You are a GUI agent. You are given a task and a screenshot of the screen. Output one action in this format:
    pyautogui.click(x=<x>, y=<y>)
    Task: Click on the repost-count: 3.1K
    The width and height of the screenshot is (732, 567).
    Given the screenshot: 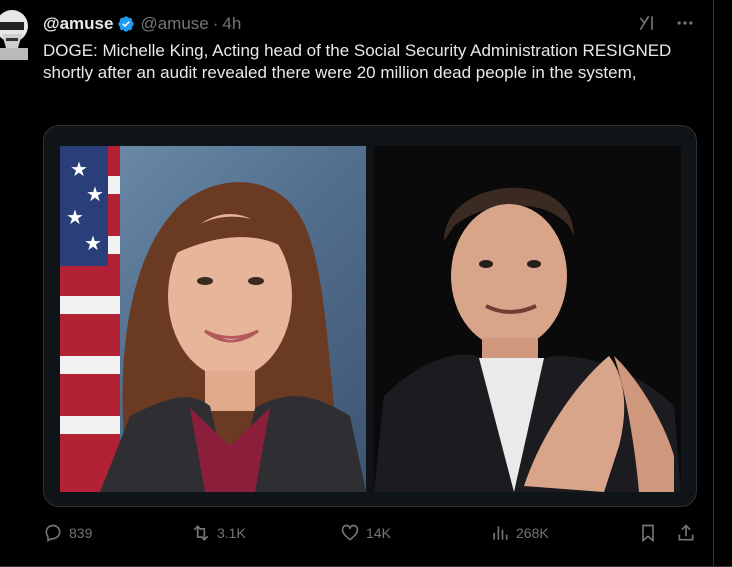 What is the action you would take?
    pyautogui.click(x=231, y=533)
    